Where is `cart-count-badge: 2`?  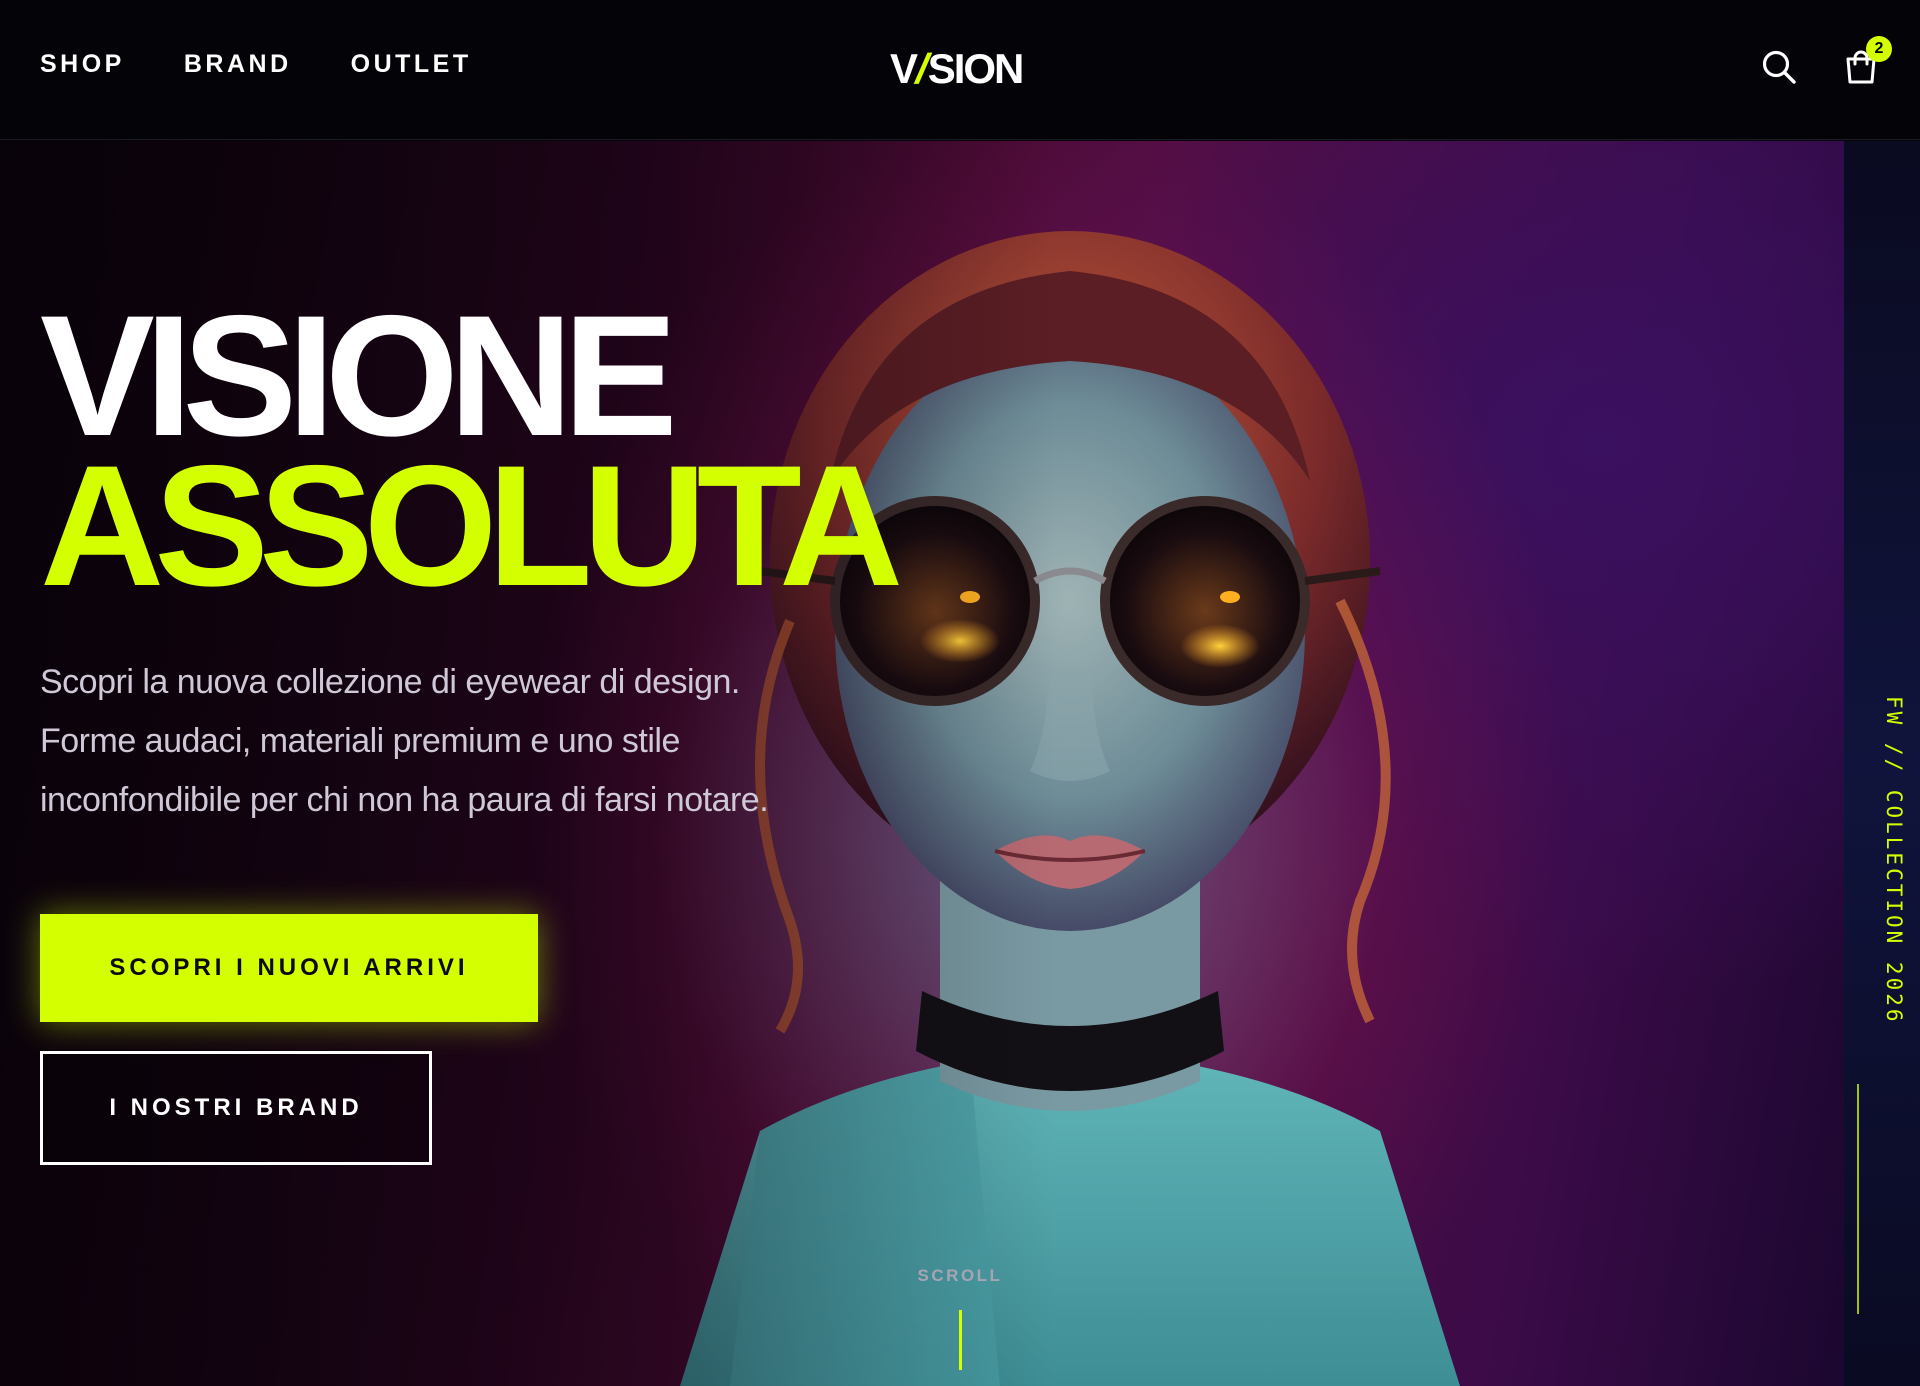 cart-count-badge: 2 is located at coordinates (1879, 49).